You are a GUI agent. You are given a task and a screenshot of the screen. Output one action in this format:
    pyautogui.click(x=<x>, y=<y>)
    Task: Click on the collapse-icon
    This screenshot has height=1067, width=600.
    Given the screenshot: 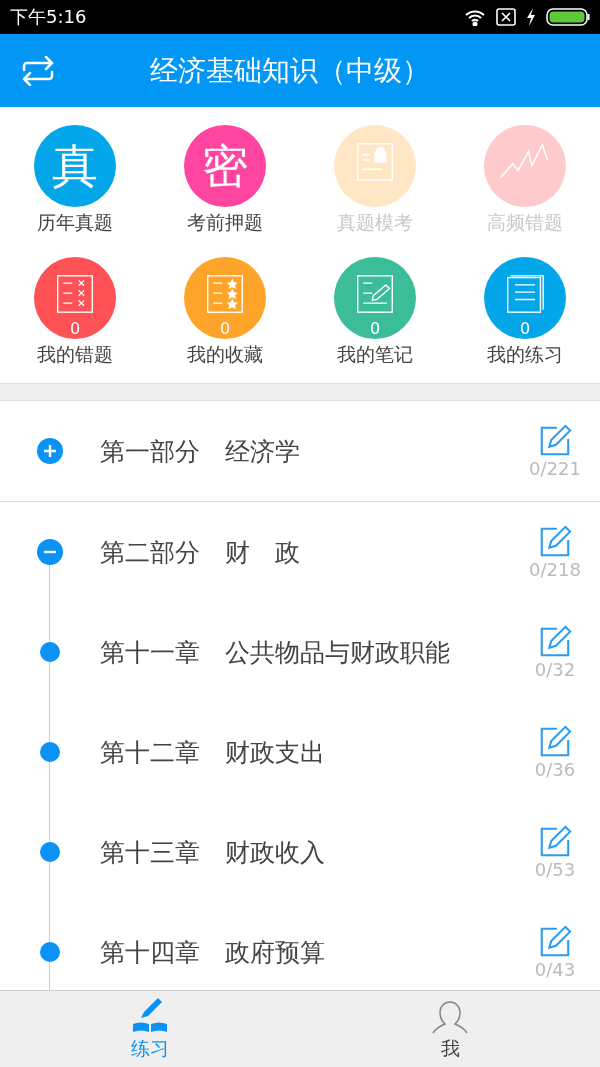 What is the action you would take?
    pyautogui.click(x=50, y=552)
    